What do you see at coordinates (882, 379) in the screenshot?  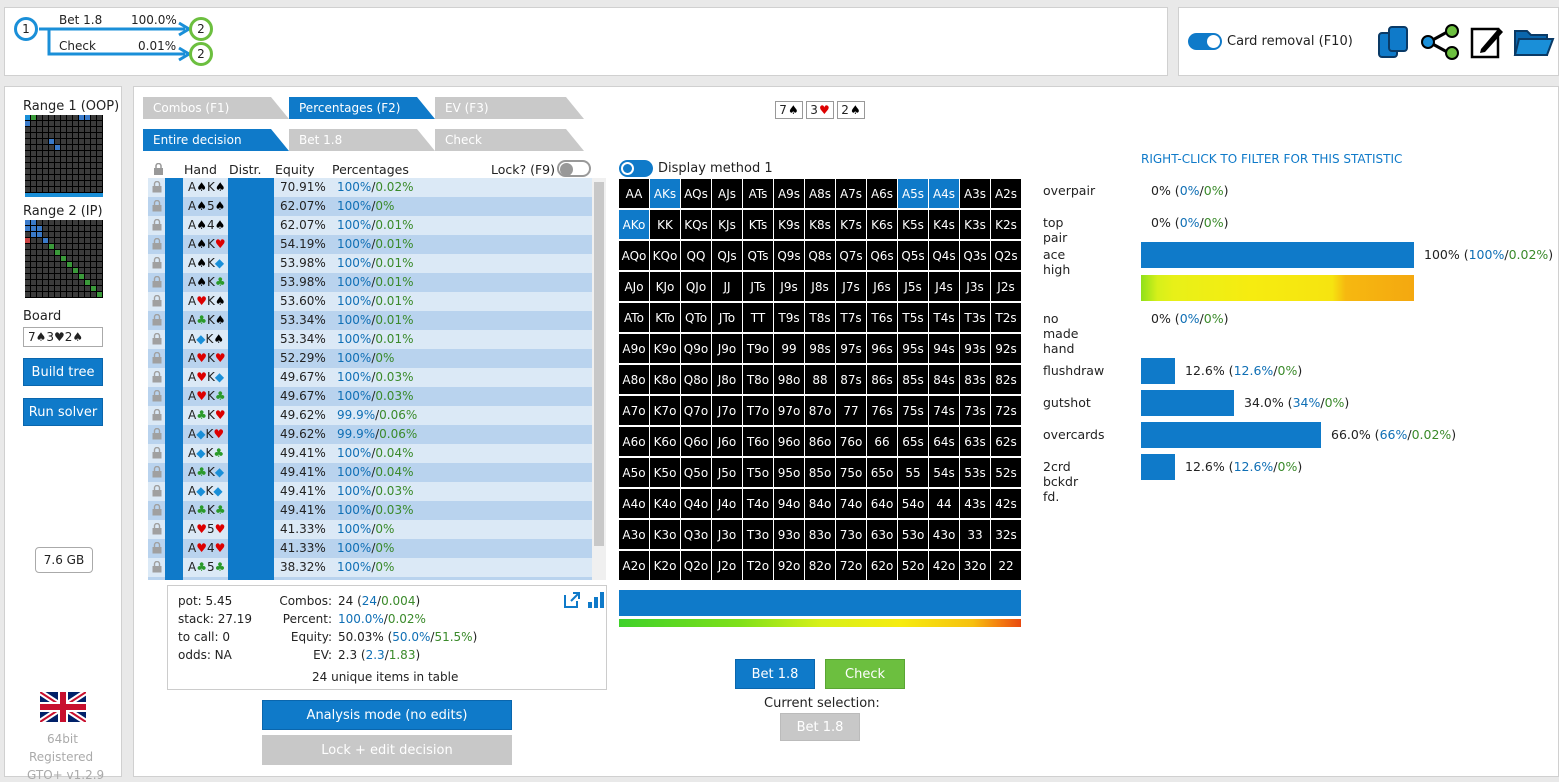 I see `hand-cell: 86s` at bounding box center [882, 379].